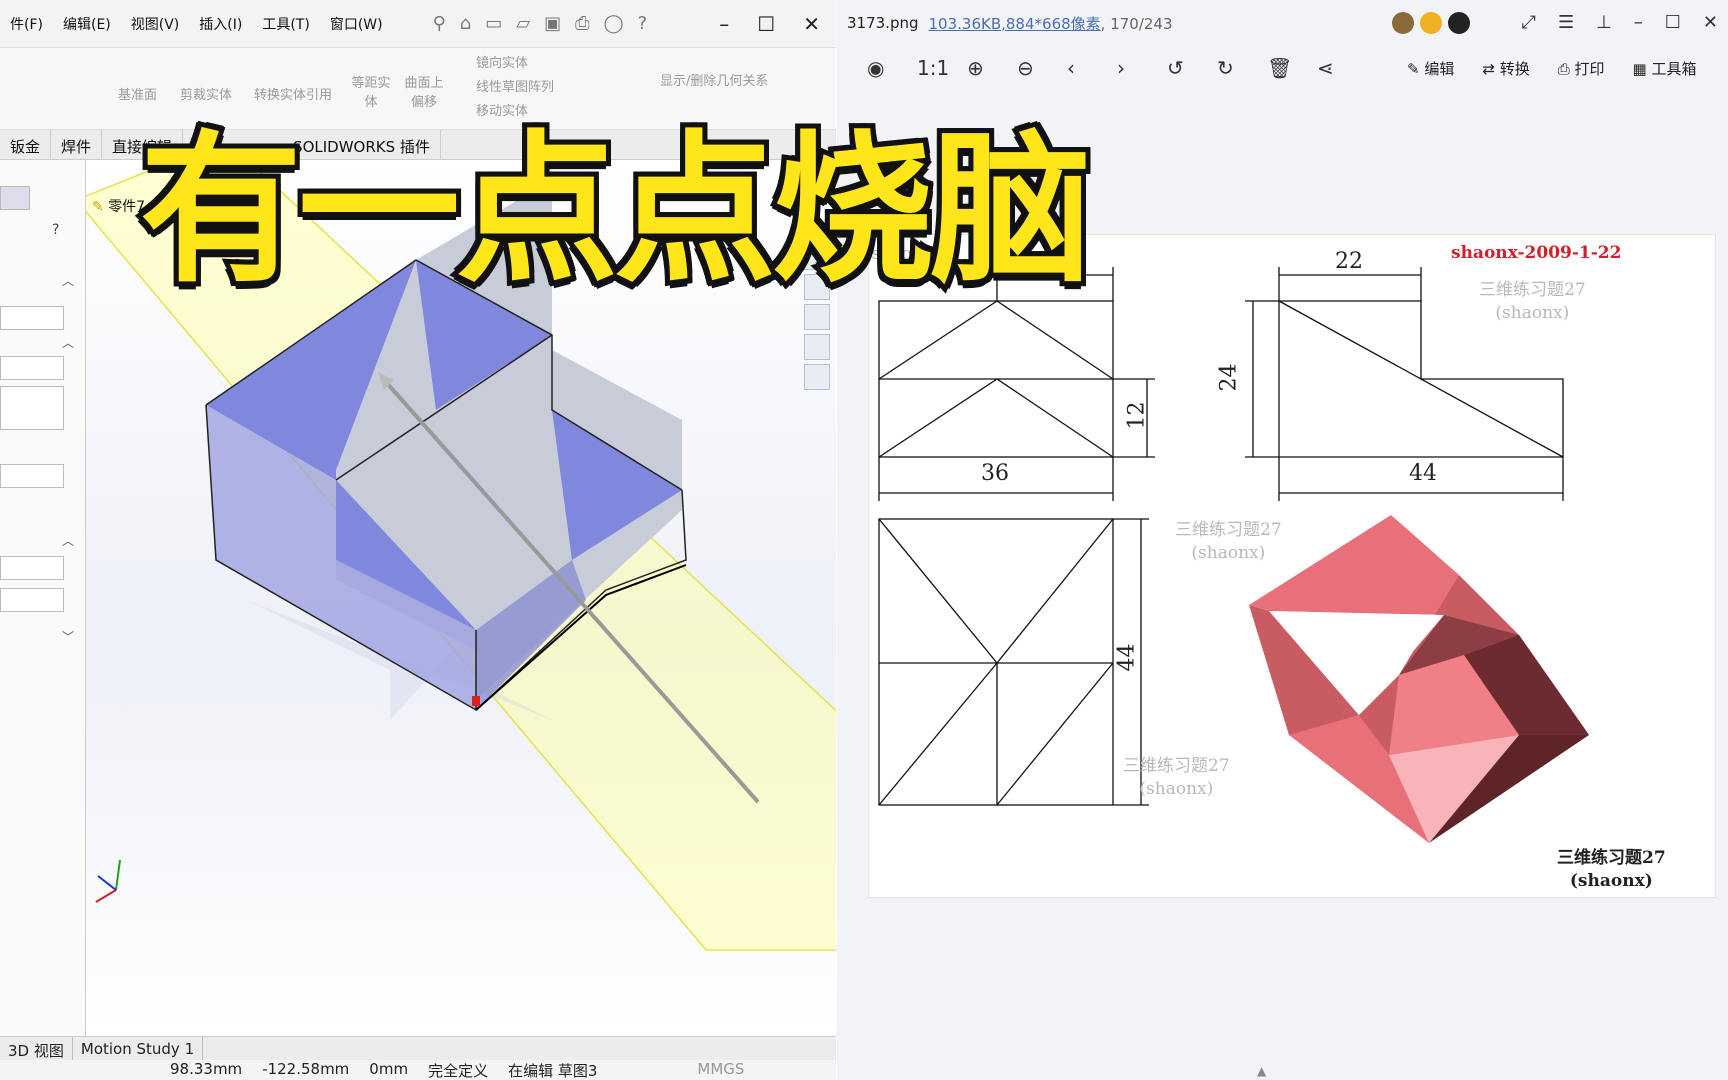 Image resolution: width=1728 pixels, height=1080 pixels. I want to click on file-meta: 103.36KB,884*668像素, 170/243, so click(1051, 23).